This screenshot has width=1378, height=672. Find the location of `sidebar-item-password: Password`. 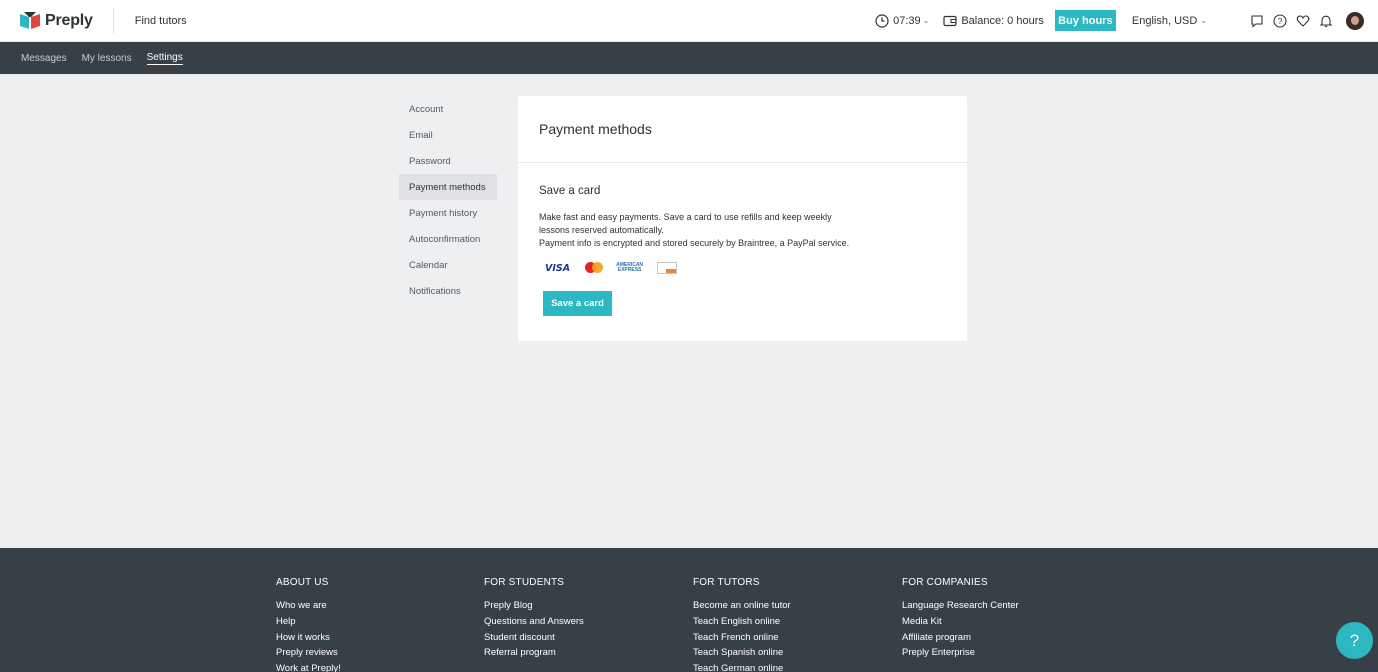

sidebar-item-password: Password is located at coordinates (448, 161).